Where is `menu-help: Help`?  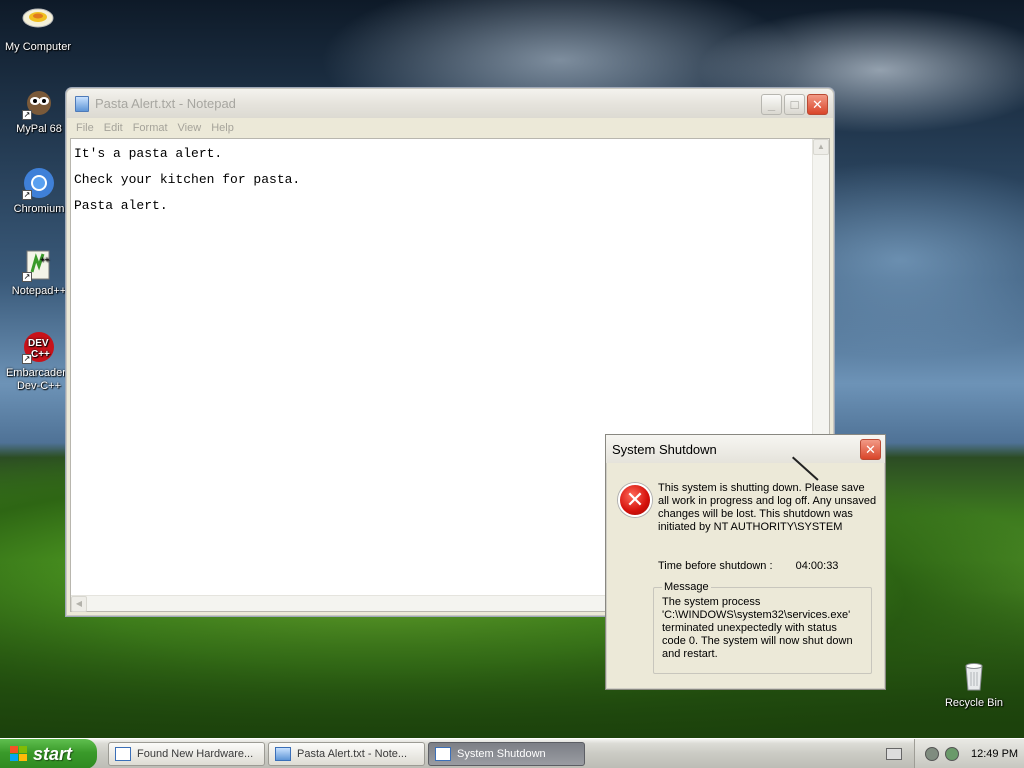 menu-help: Help is located at coordinates (222, 128).